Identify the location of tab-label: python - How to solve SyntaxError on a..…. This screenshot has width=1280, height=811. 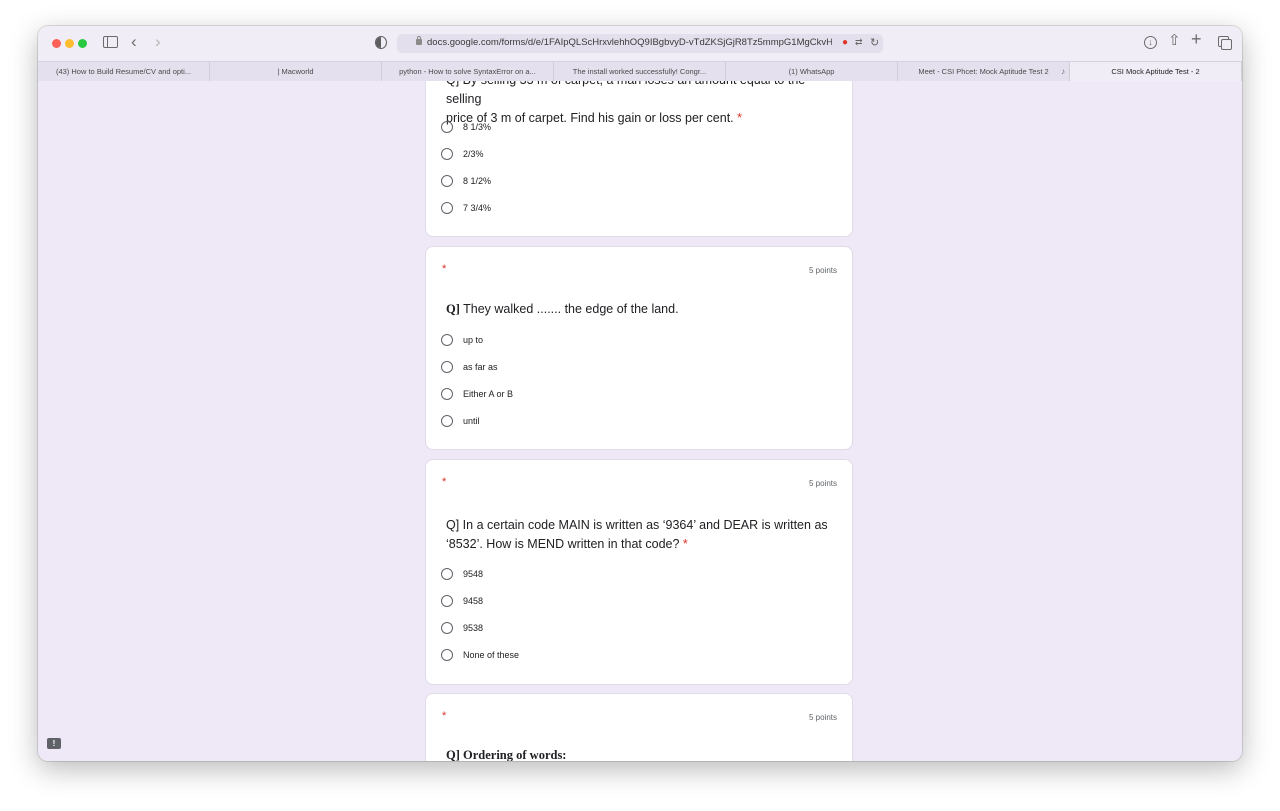
(467, 71).